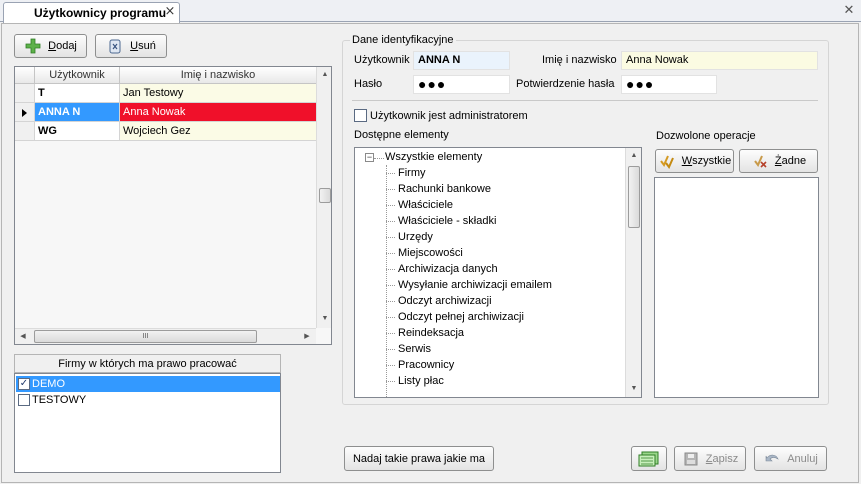 The width and height of the screenshot is (861, 484). What do you see at coordinates (585, 100) in the screenshot?
I see `separator` at bounding box center [585, 100].